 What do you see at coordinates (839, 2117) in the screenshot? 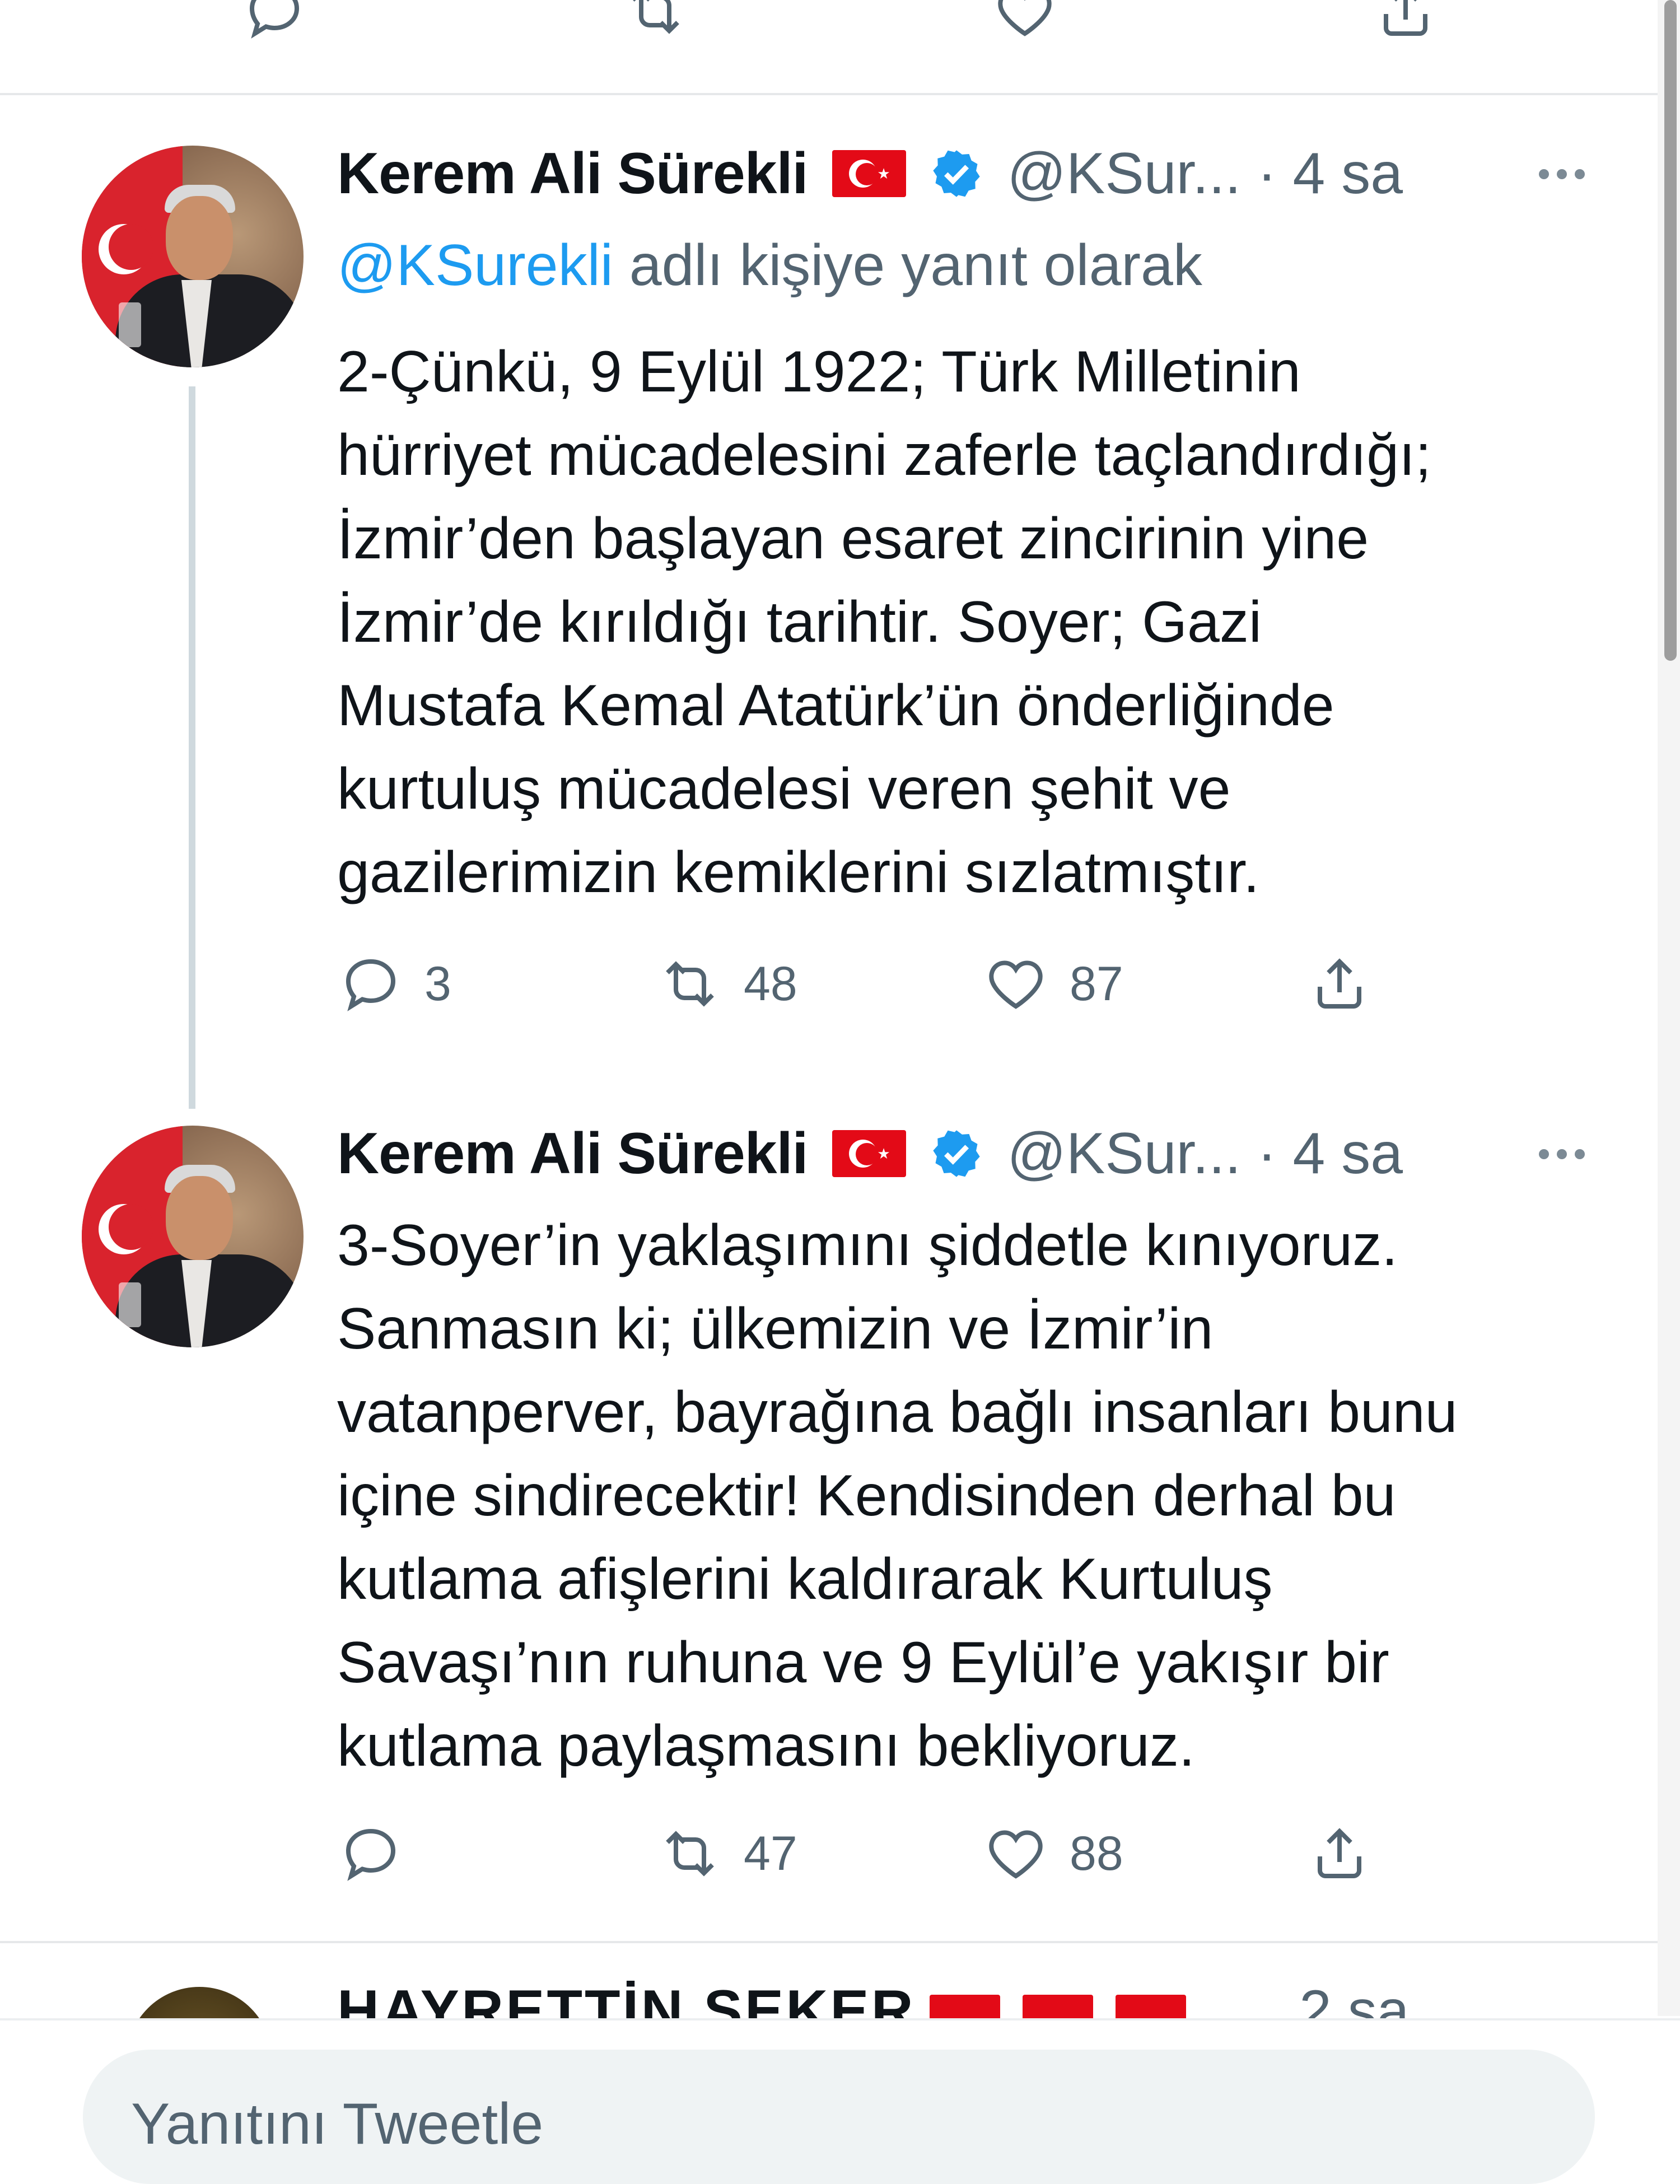
I see `reply-input: Yanıtını Tweetle` at bounding box center [839, 2117].